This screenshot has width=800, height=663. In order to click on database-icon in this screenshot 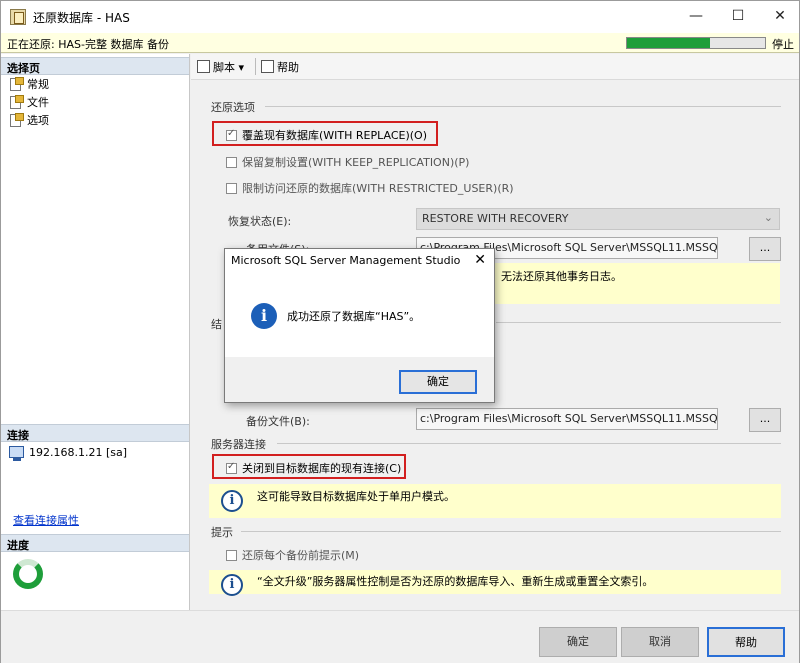, I will do `click(18, 17)`.